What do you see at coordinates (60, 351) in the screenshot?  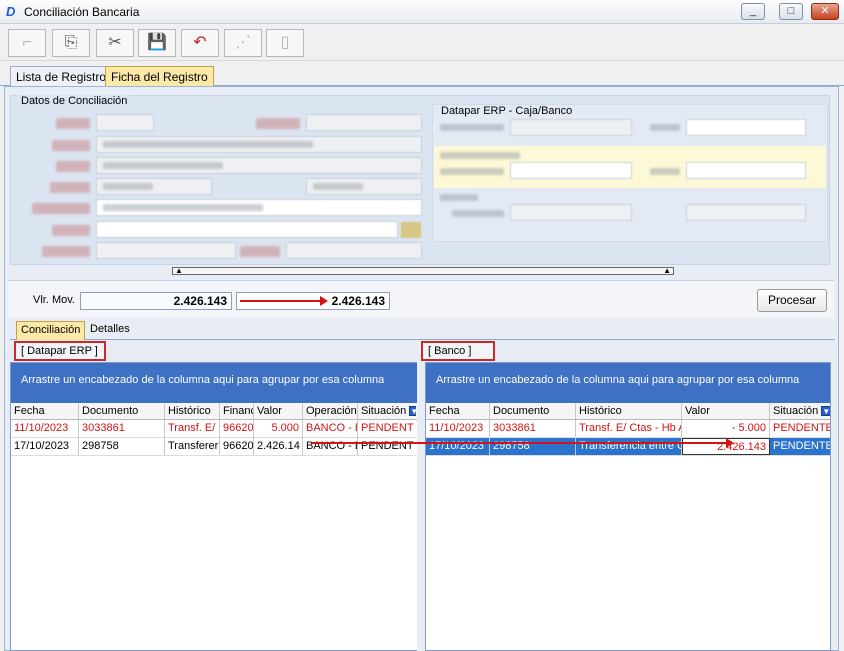 I see `datapar-erp-label: [ Datapar ERP ]` at bounding box center [60, 351].